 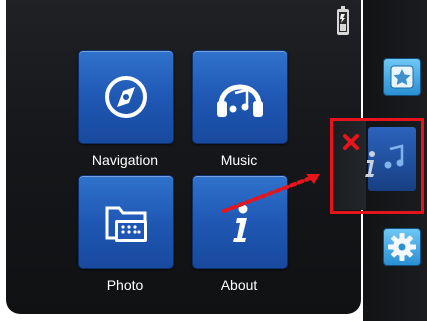 What do you see at coordinates (125, 160) in the screenshot?
I see `tile-label-navigation: Navigation` at bounding box center [125, 160].